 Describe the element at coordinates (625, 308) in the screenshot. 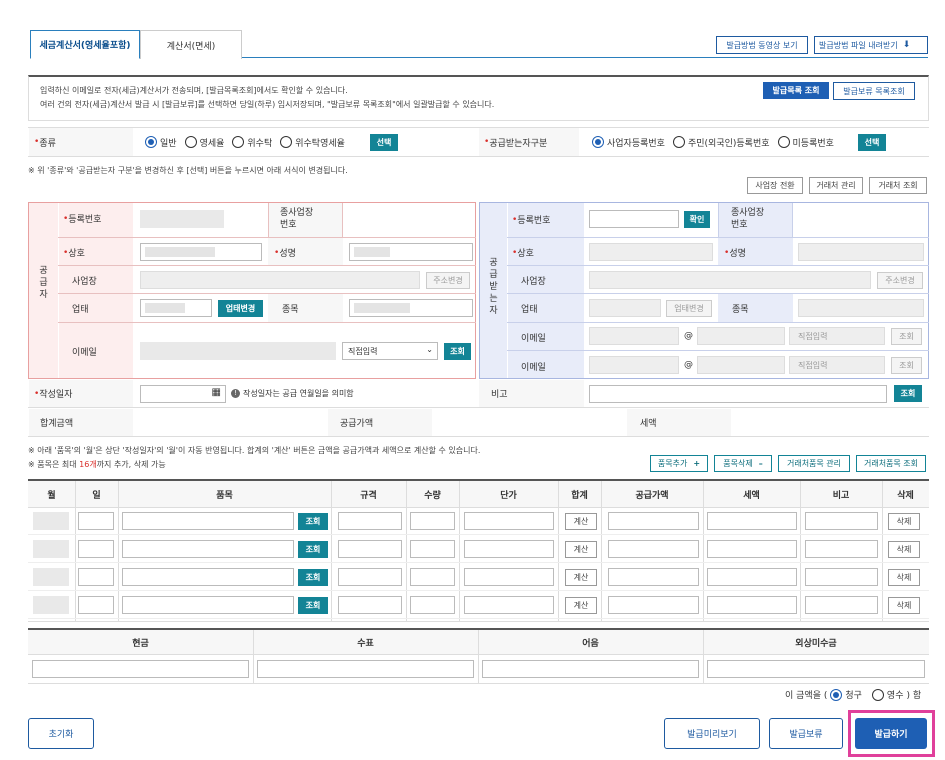

I see `receiver-biz-input` at that location.